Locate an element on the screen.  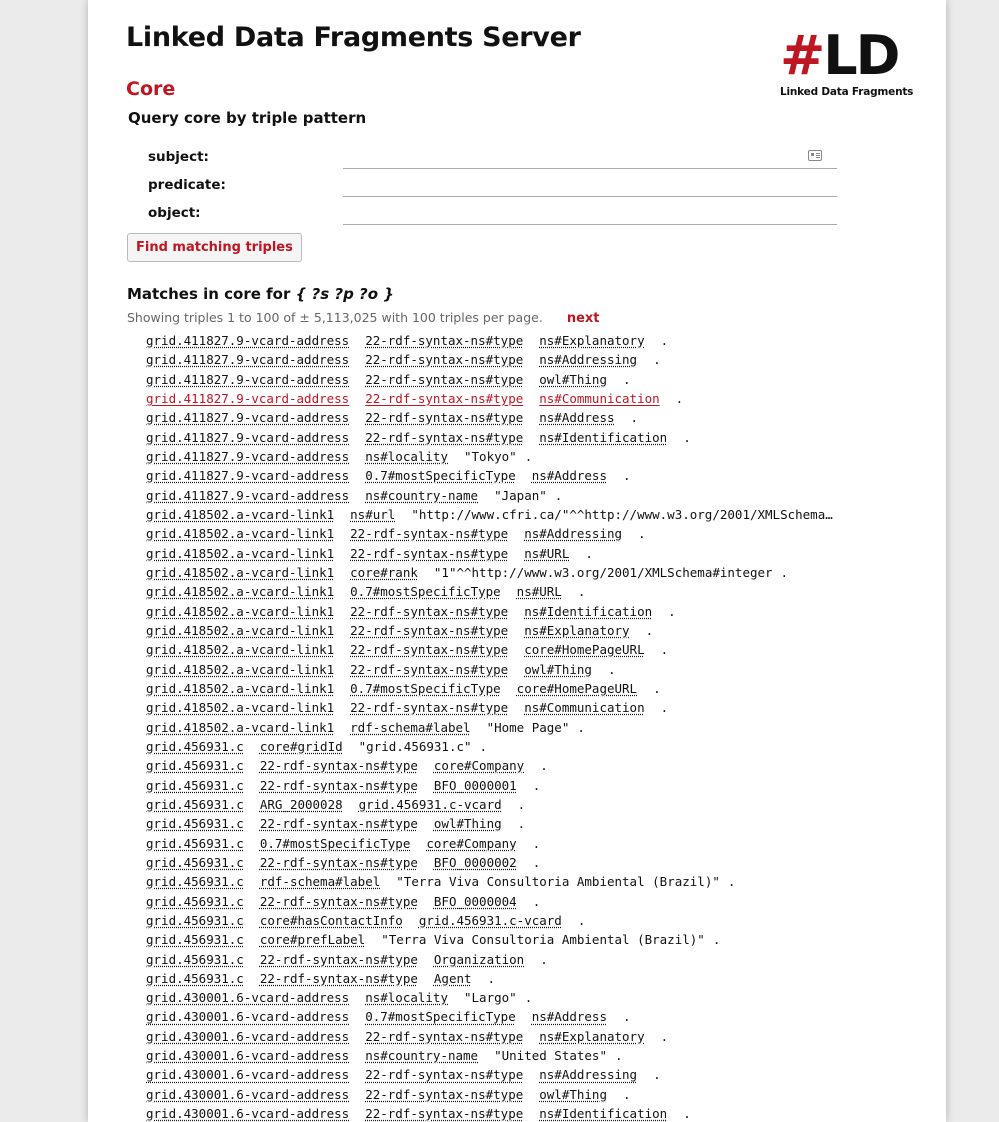
contact-card-icon is located at coordinates (815, 155).